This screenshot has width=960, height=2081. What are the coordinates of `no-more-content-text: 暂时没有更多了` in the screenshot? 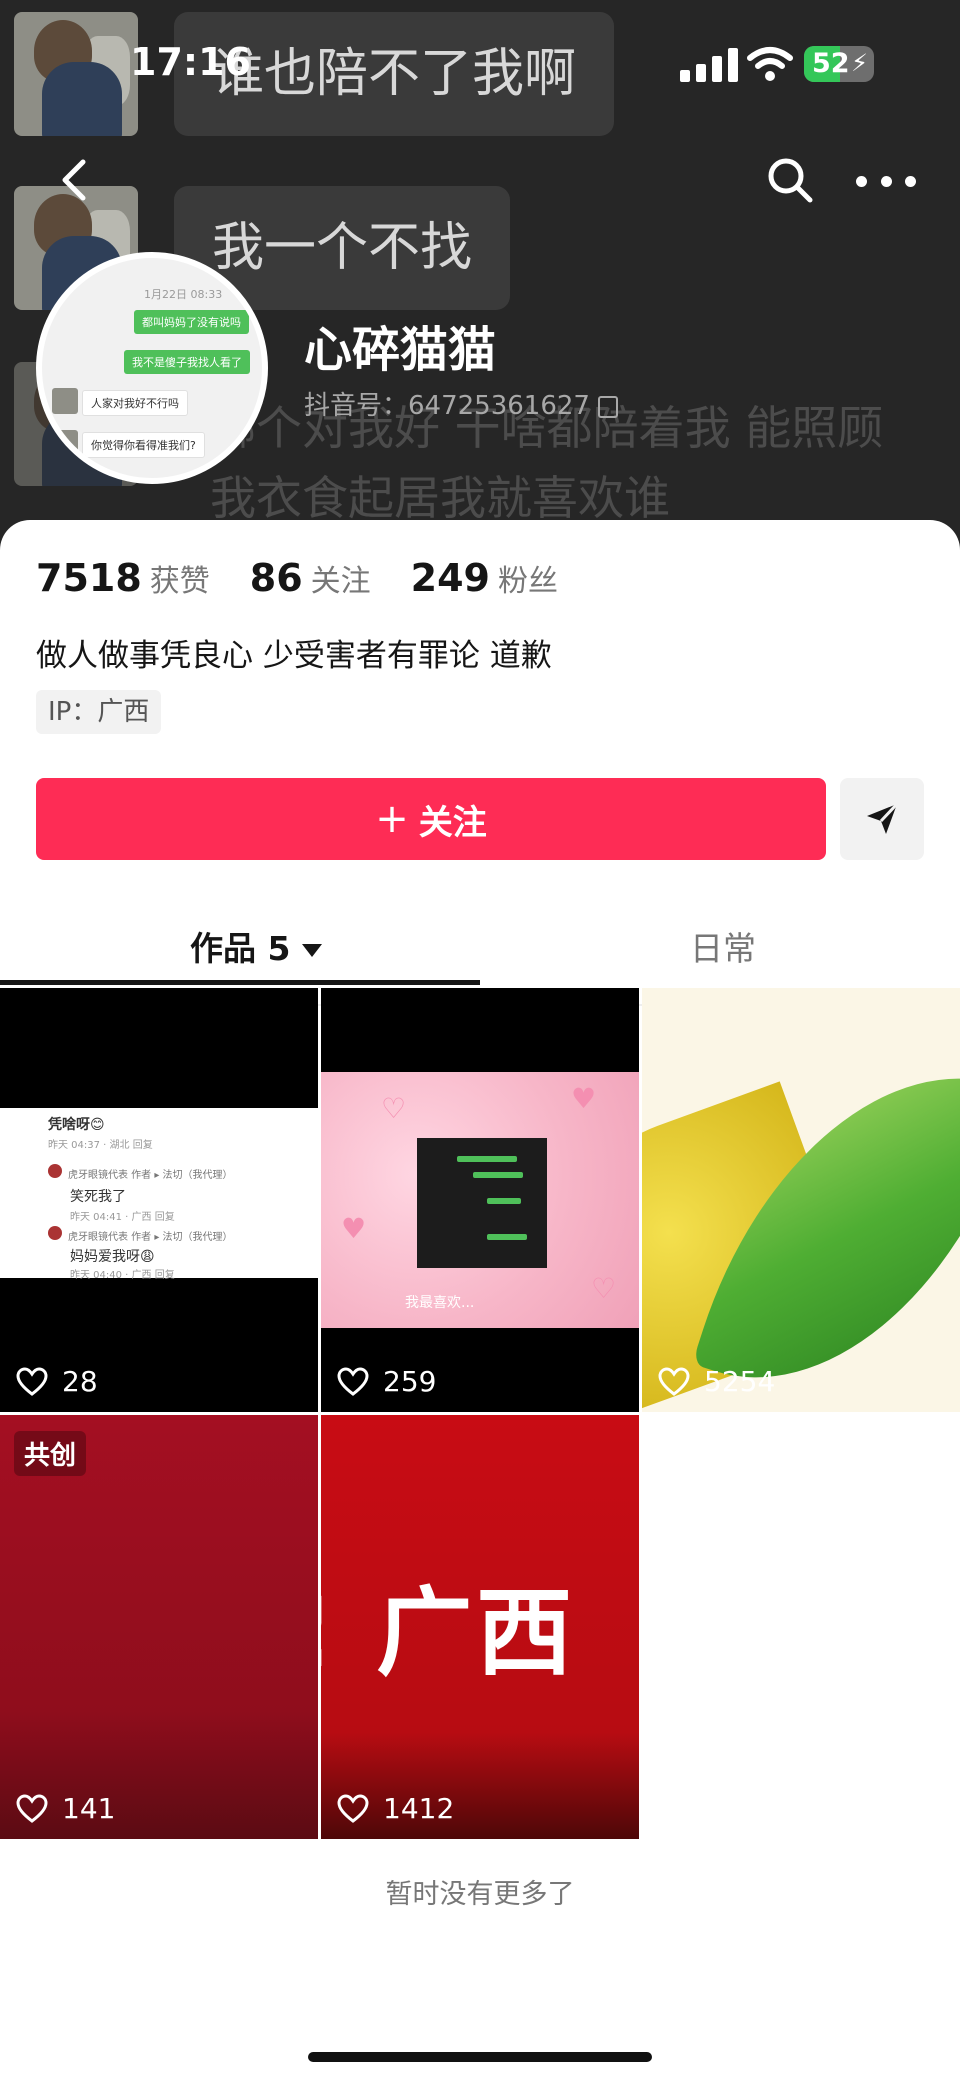 It's located at (480, 1894).